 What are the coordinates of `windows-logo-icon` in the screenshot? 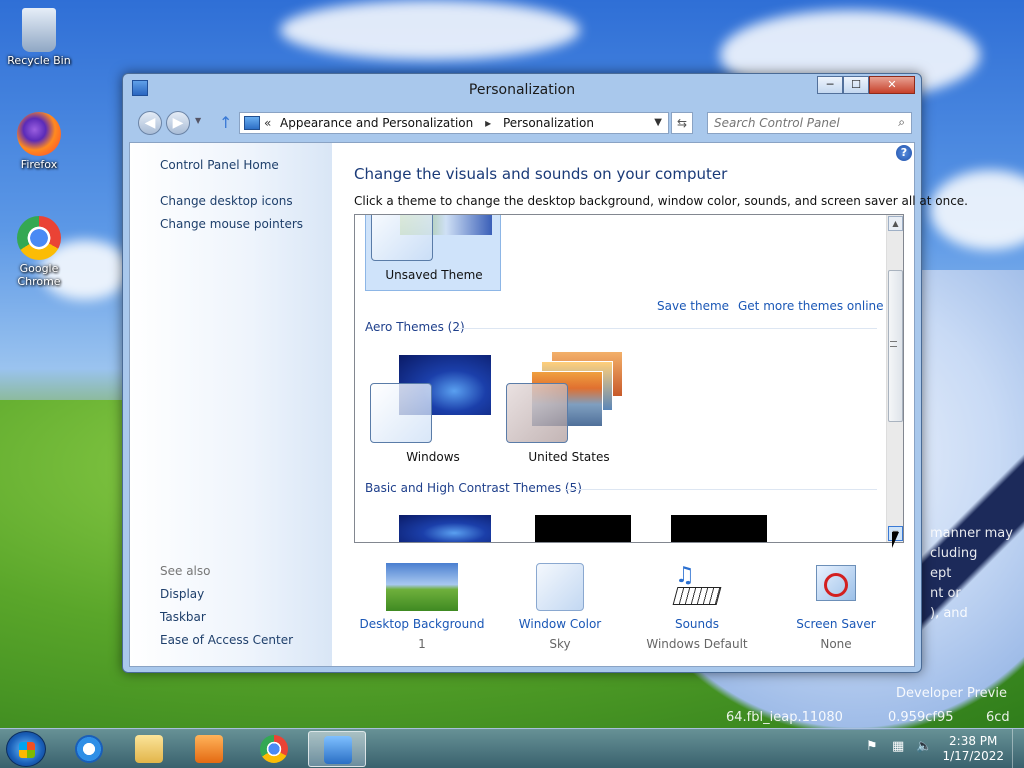 It's located at (27, 750).